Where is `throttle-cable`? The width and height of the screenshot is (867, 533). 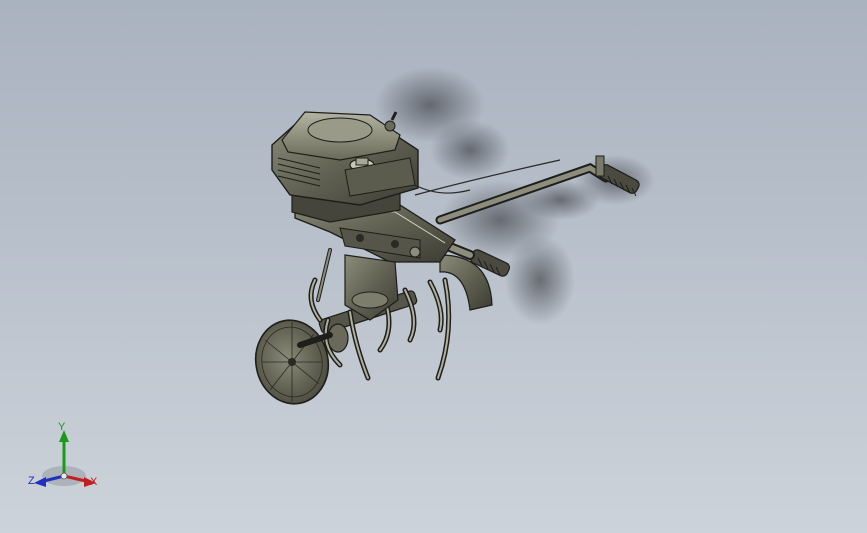
throttle-cable is located at coordinates (442, 189).